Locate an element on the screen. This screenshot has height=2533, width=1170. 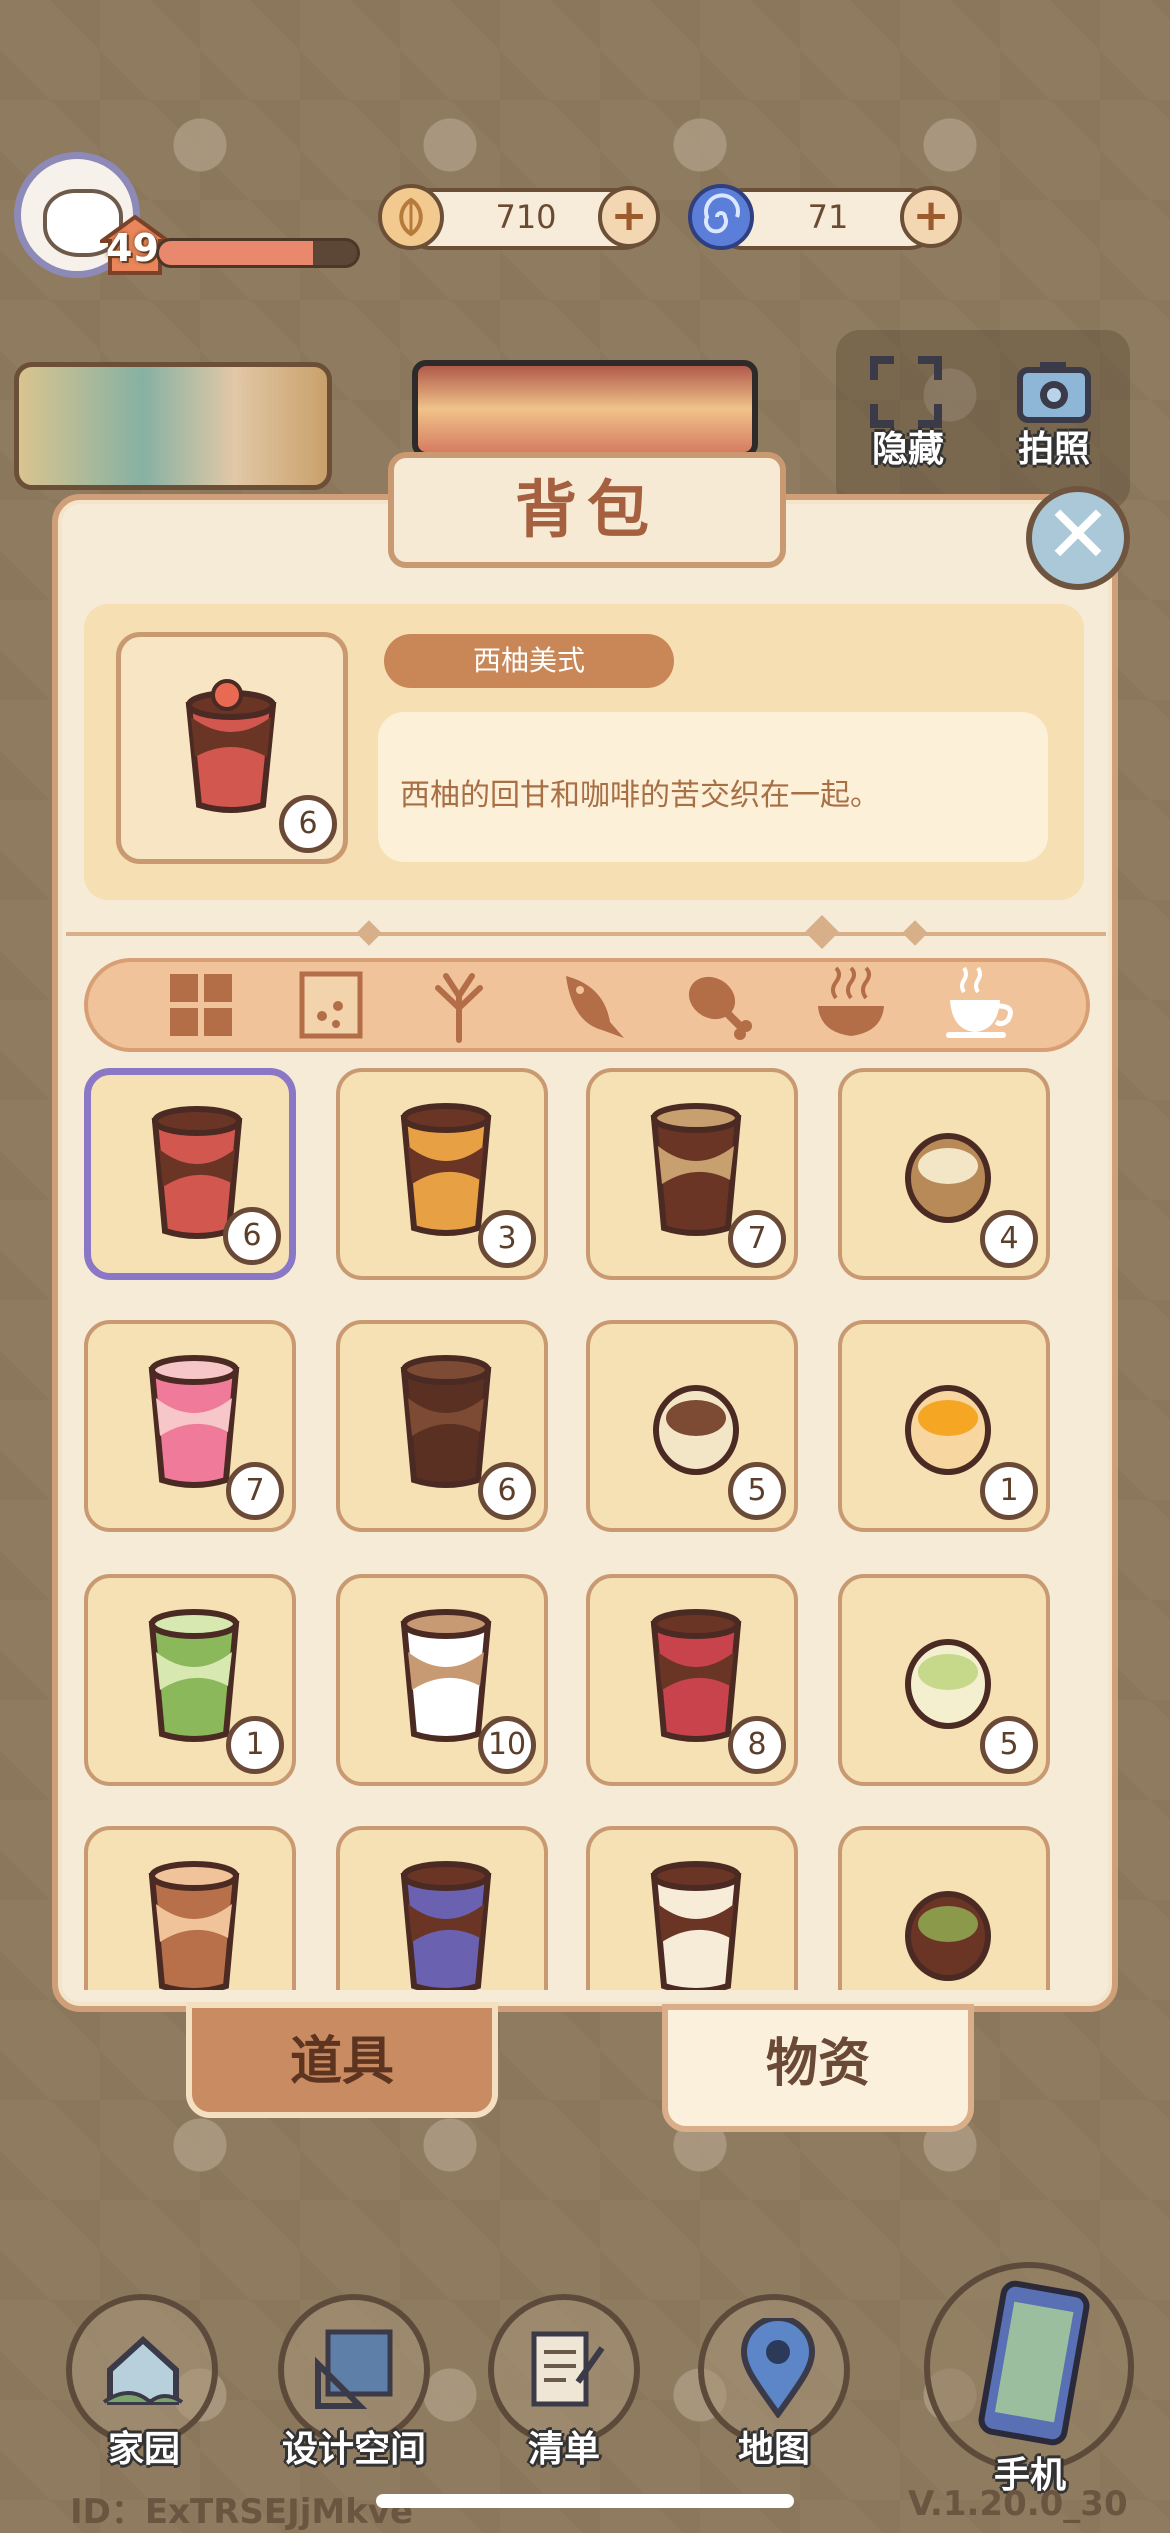
coffee-cup-icon is located at coordinates (981, 1005).